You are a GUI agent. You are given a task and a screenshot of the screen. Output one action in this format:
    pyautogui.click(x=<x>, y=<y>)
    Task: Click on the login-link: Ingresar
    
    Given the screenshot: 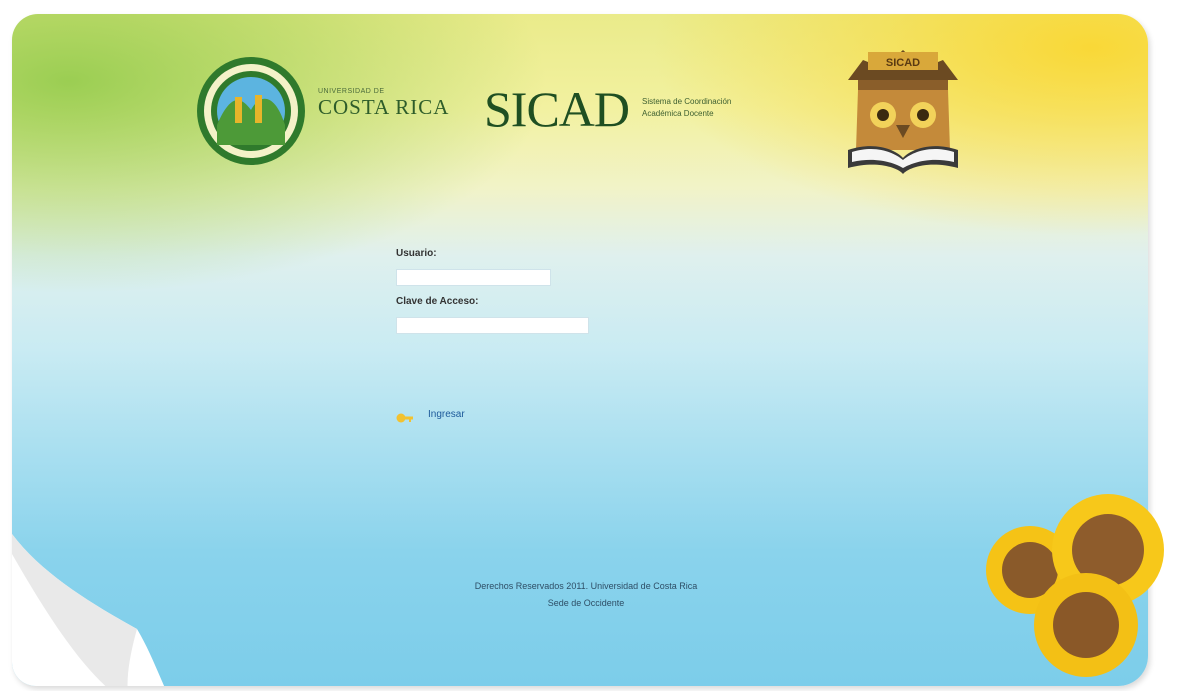 What is the action you would take?
    pyautogui.click(x=446, y=414)
    